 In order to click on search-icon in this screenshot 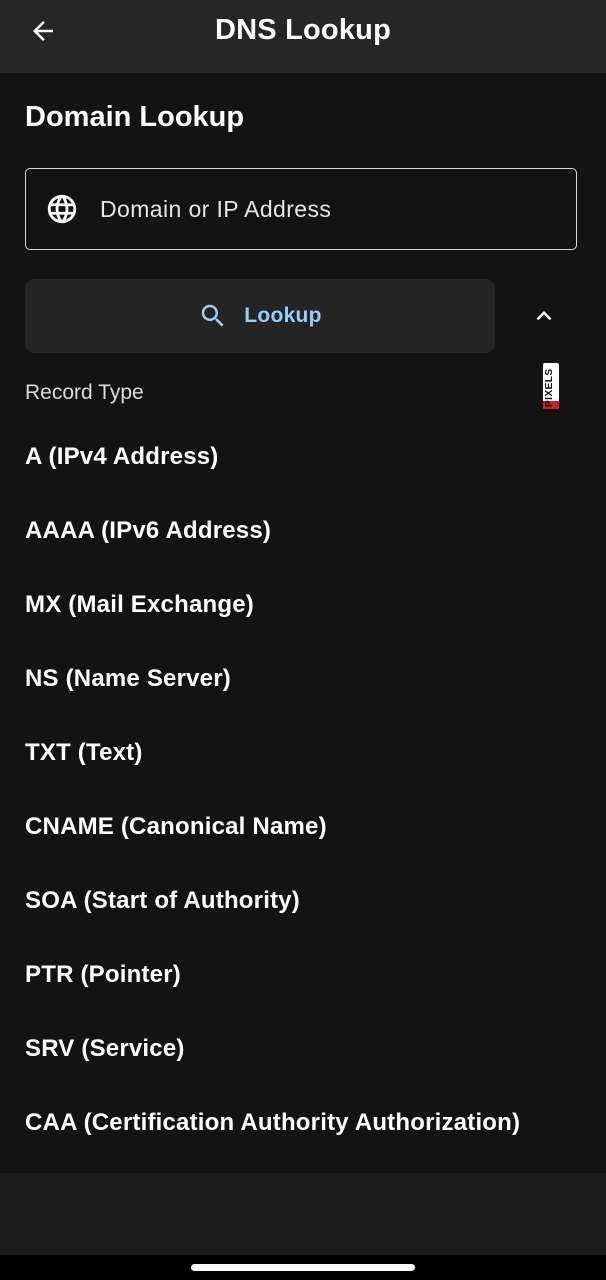, I will do `click(212, 315)`.